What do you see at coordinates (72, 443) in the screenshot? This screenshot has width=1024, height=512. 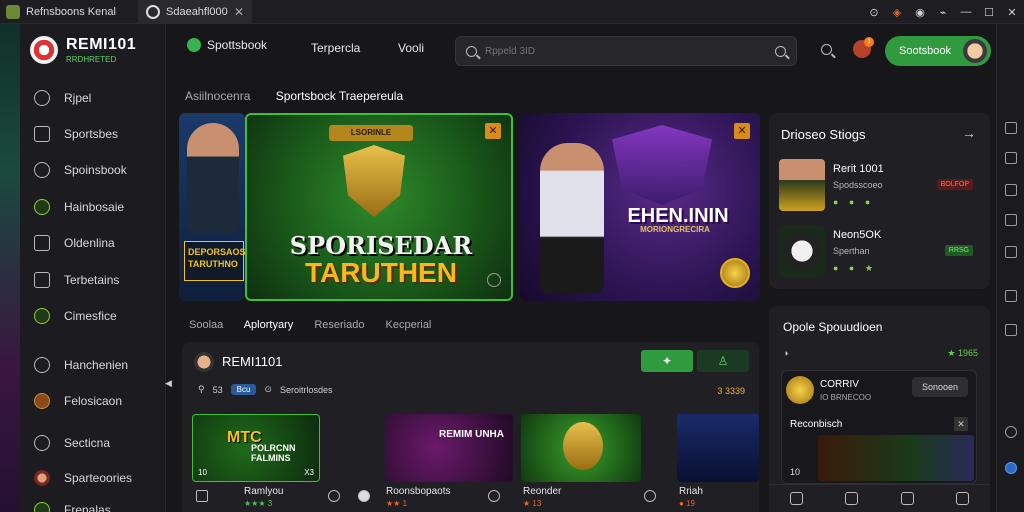 I see `sidebar-item-10: Secticna` at bounding box center [72, 443].